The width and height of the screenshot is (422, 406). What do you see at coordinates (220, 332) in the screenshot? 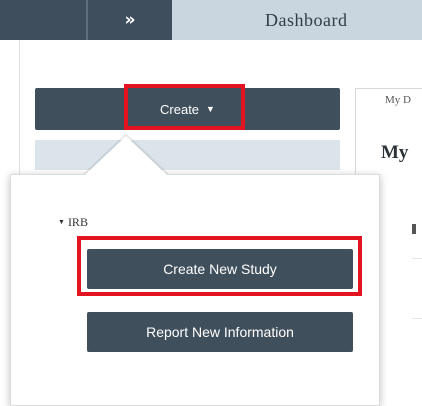
I see `report-new-information-button: Report New Information` at bounding box center [220, 332].